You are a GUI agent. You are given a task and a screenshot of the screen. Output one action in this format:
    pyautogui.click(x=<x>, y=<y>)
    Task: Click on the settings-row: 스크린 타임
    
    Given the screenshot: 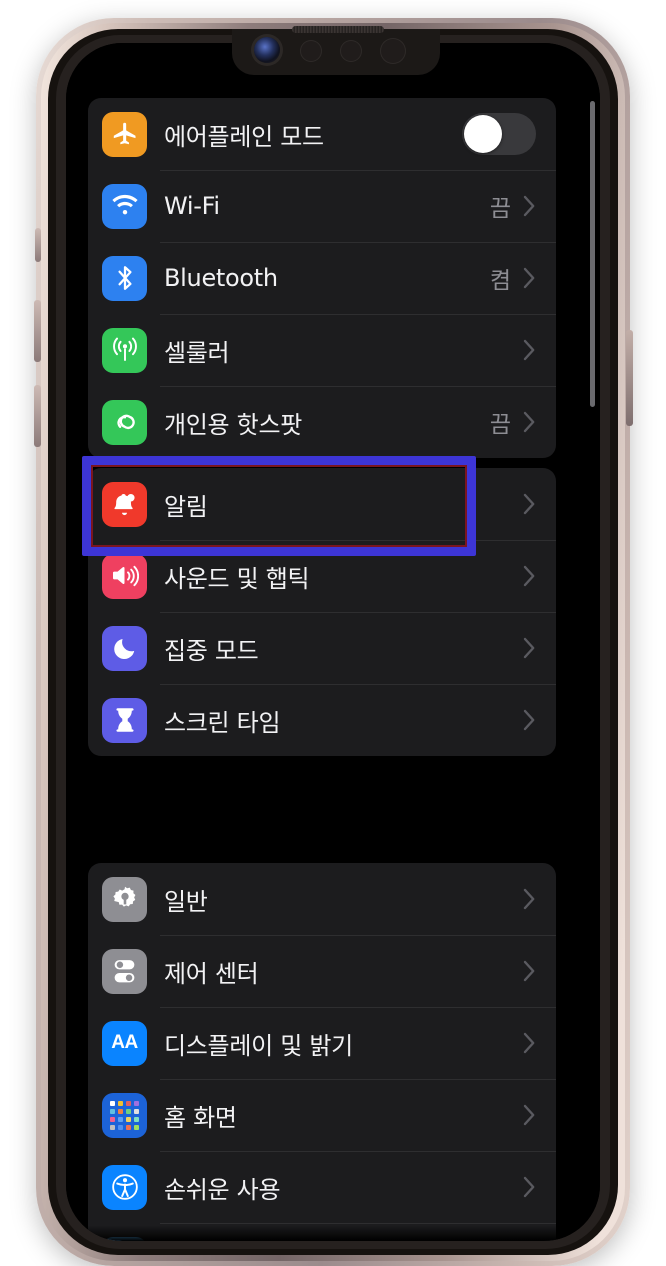 What is the action you would take?
    pyautogui.click(x=322, y=720)
    